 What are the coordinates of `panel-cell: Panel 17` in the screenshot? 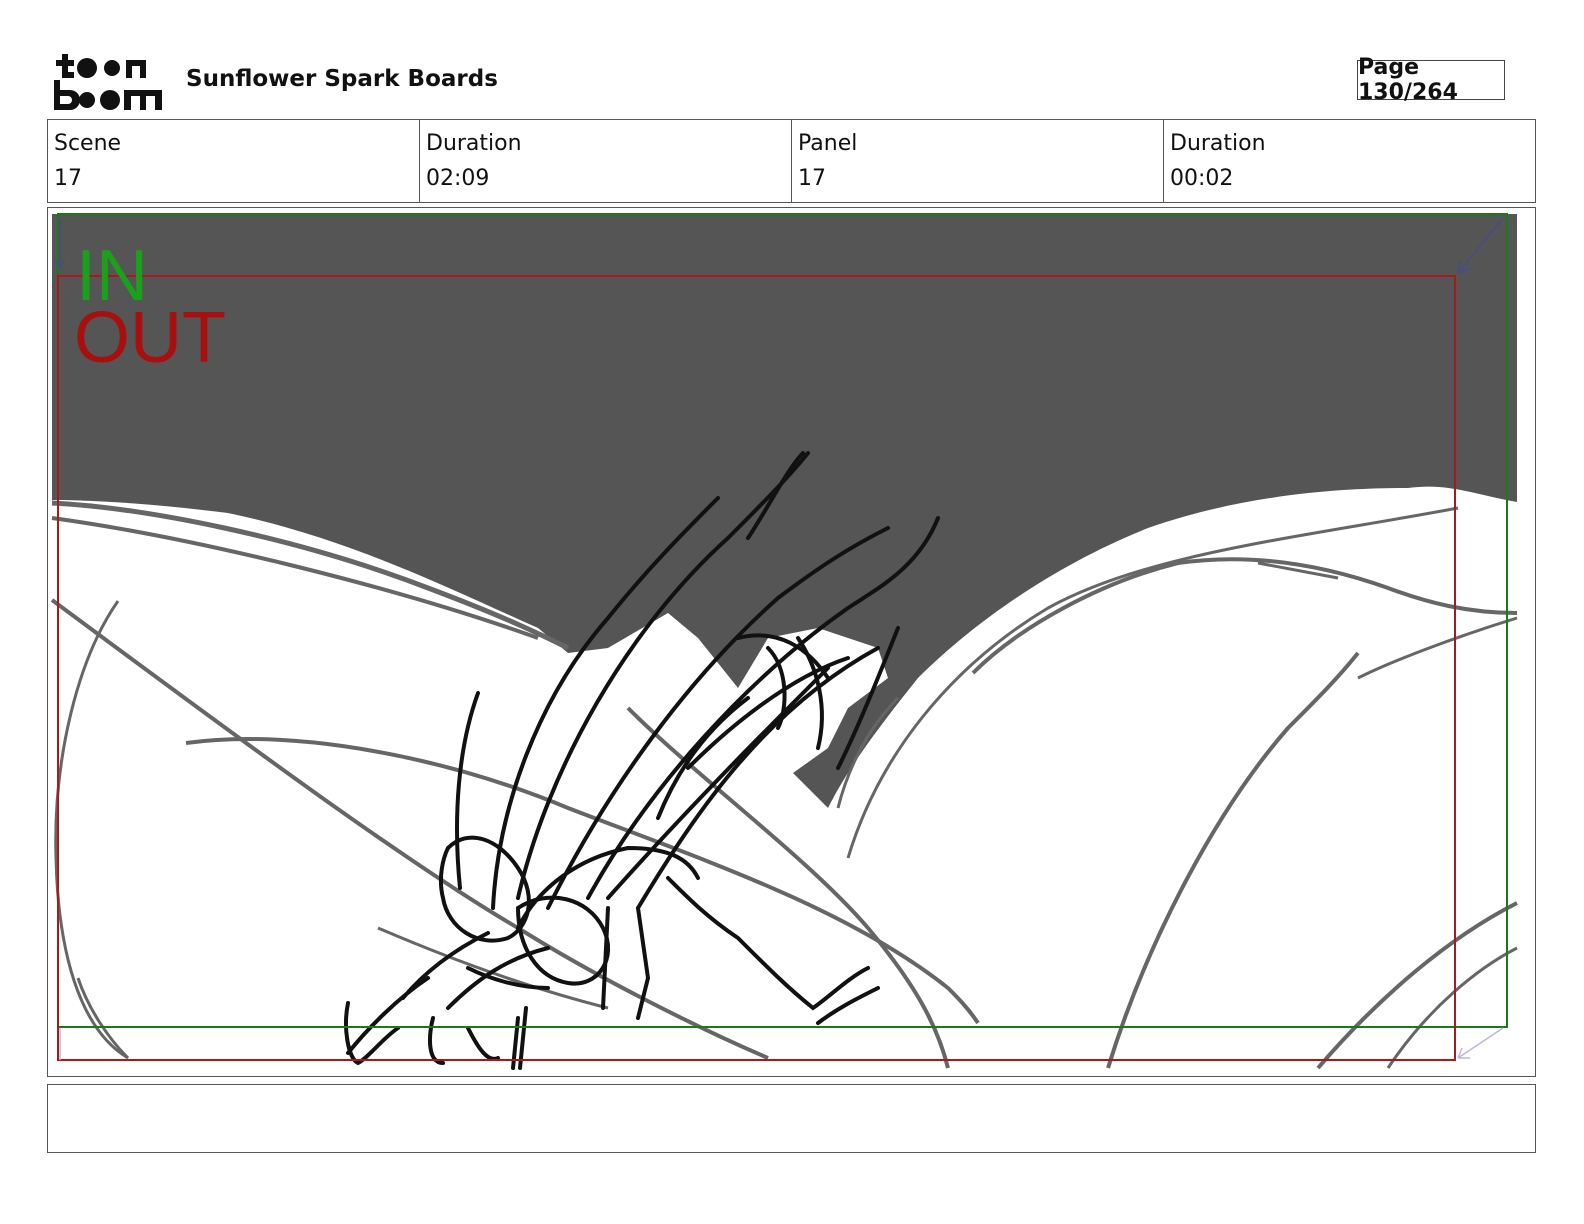 It's located at (978, 161).